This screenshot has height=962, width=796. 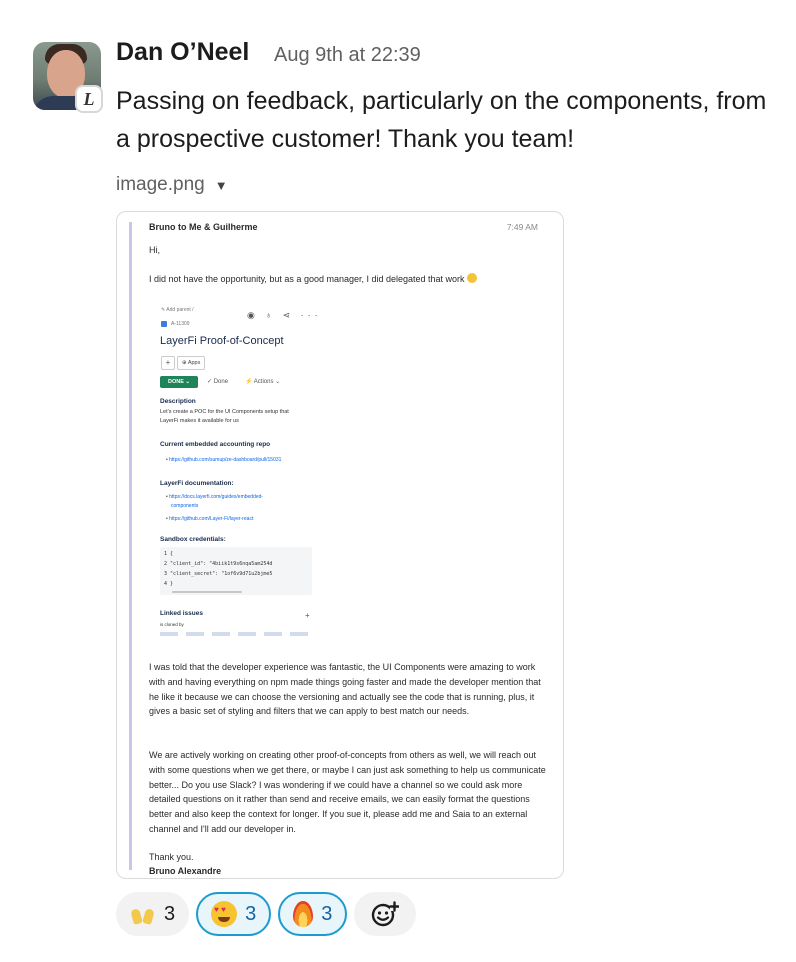 I want to click on ticket-checkbox-icon, so click(x=164, y=324).